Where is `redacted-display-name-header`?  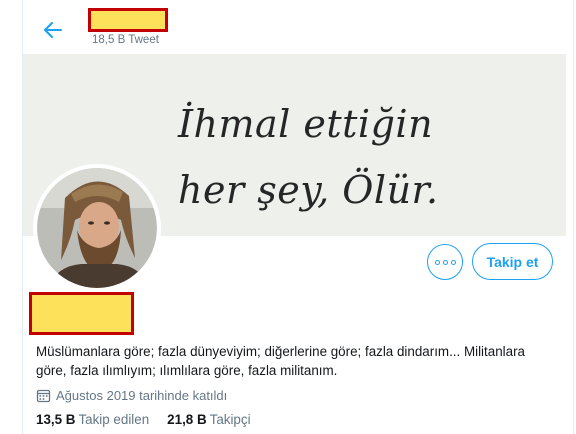 redacted-display-name-header is located at coordinates (128, 20).